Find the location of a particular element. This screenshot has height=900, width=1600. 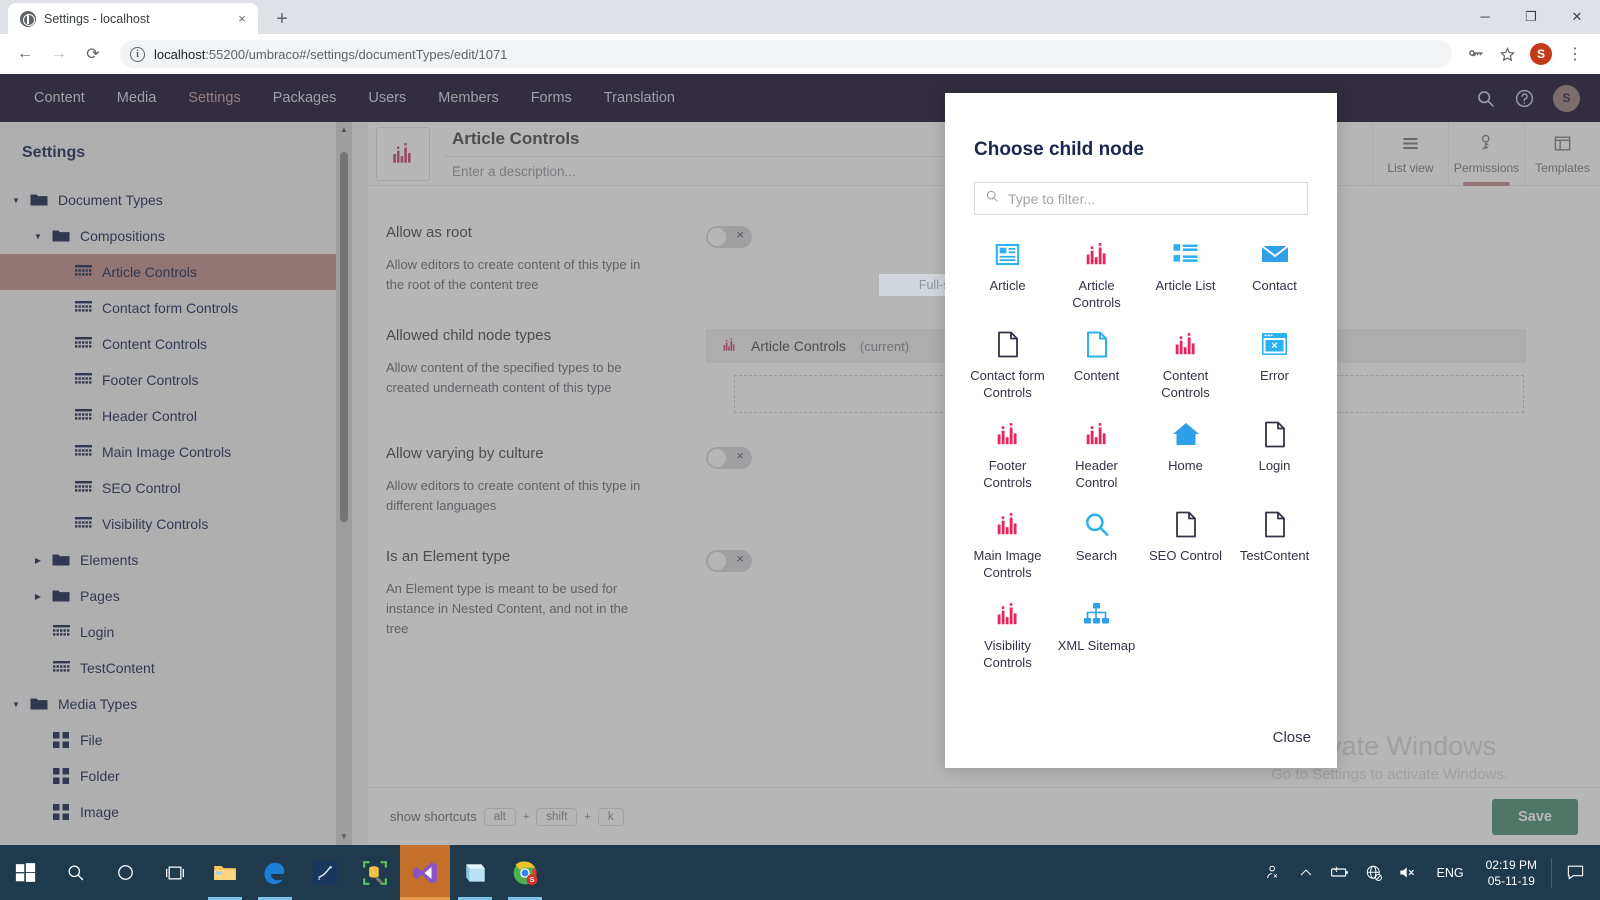

child-node-option-label: Login is located at coordinates (1274, 465).